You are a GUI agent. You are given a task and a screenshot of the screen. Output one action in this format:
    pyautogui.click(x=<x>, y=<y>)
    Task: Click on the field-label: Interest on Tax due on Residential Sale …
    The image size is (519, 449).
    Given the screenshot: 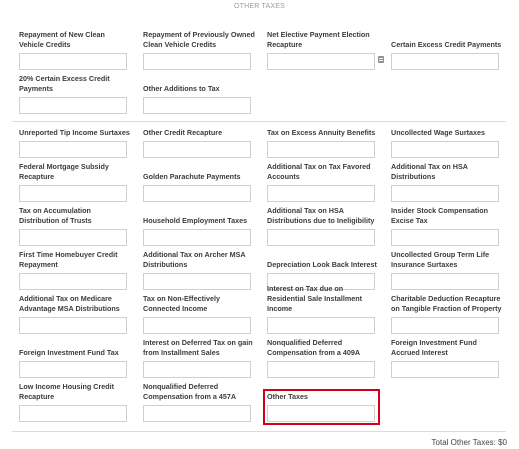 What is the action you would take?
    pyautogui.click(x=315, y=298)
    